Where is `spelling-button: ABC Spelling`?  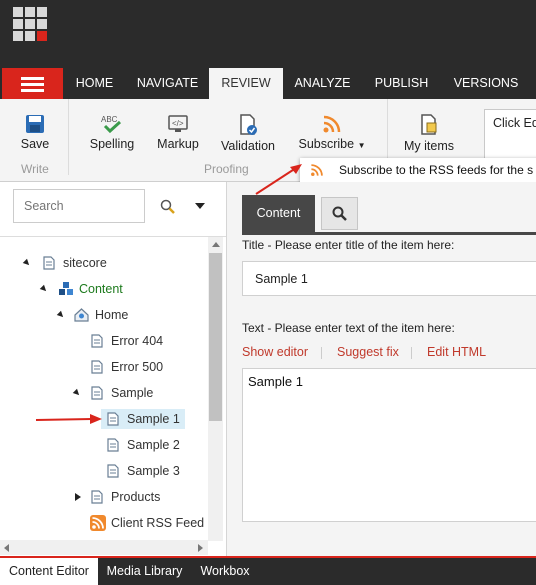
spelling-button: ABC Spelling is located at coordinates (112, 132).